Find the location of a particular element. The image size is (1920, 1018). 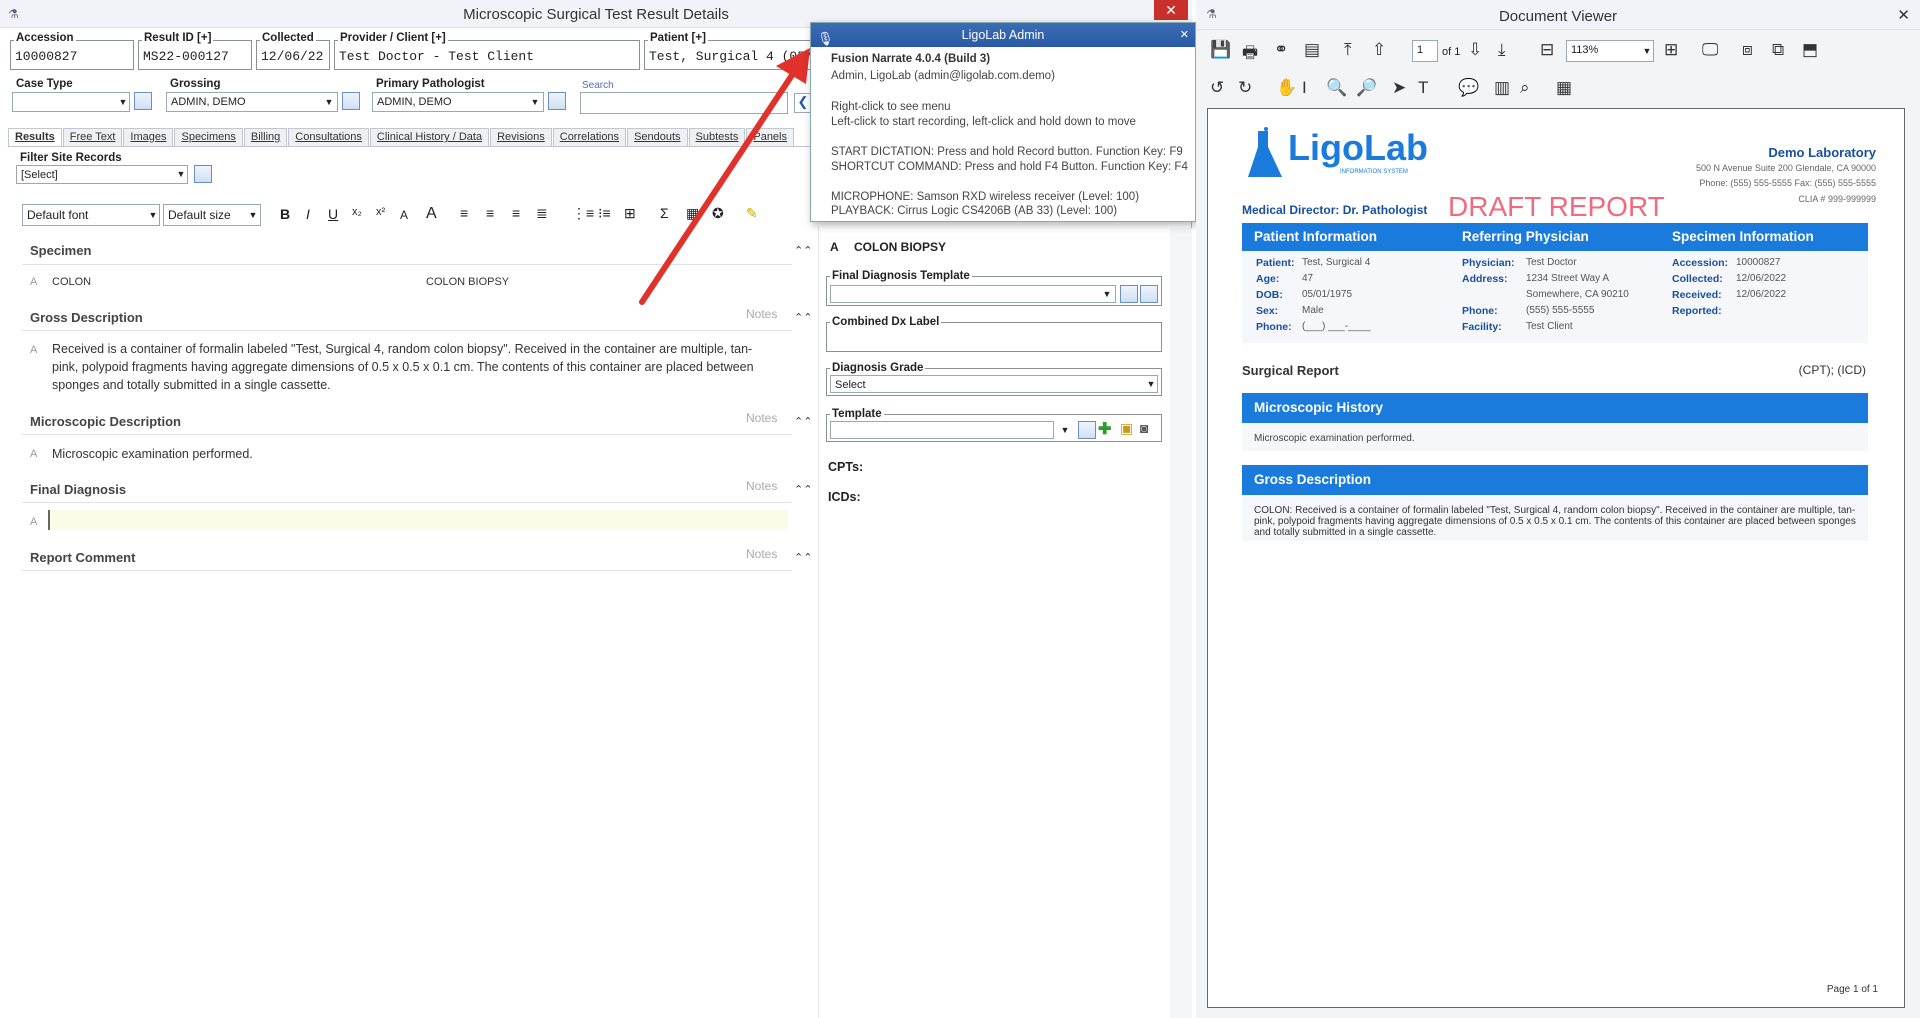

fit-page-icon: ⧉ is located at coordinates (1778, 50).